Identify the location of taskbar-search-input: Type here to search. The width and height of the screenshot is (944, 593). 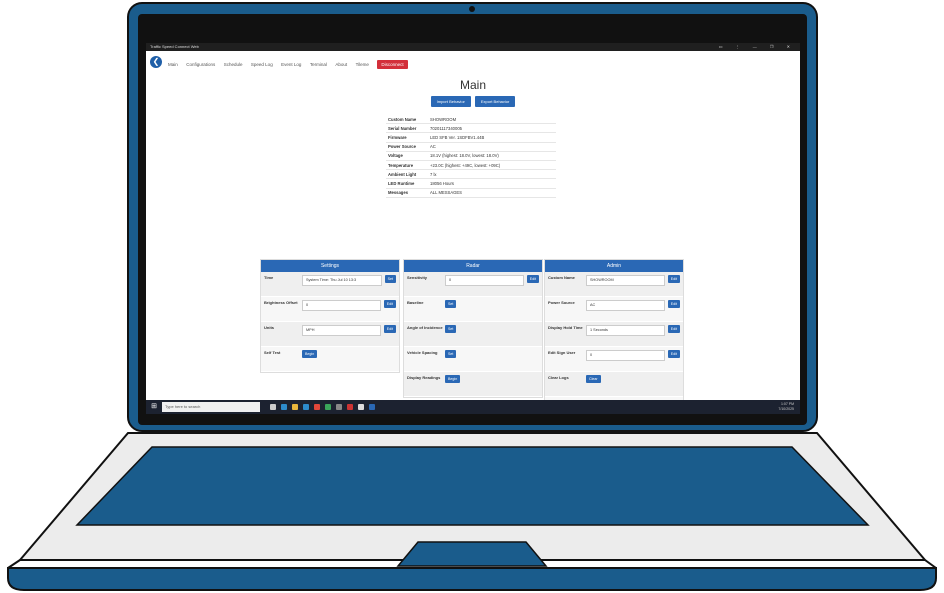
(211, 407).